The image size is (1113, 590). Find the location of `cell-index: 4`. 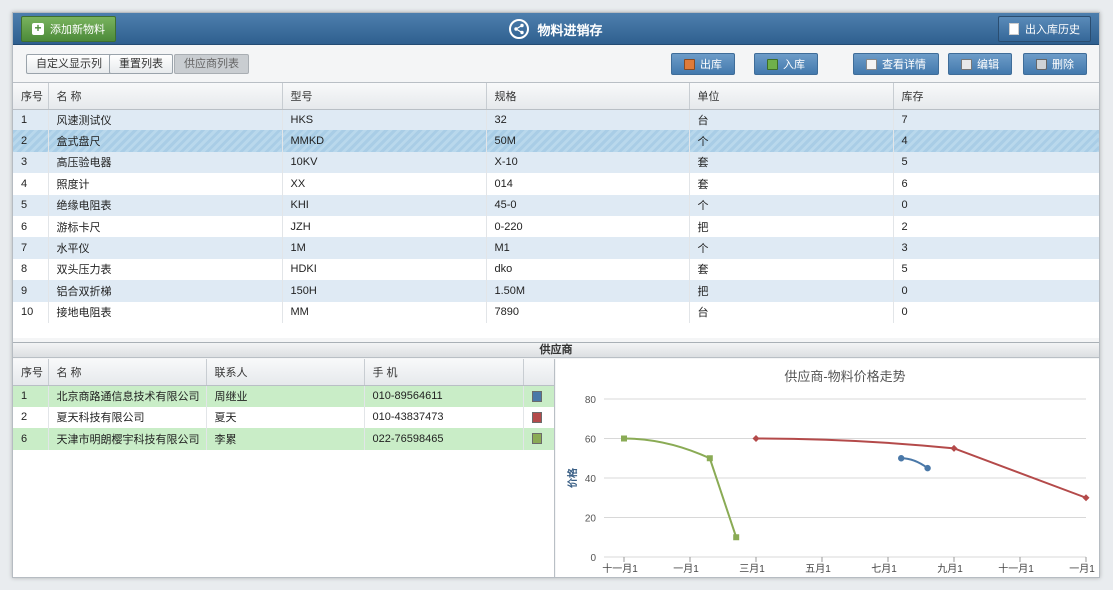

cell-index: 4 is located at coordinates (31, 184).